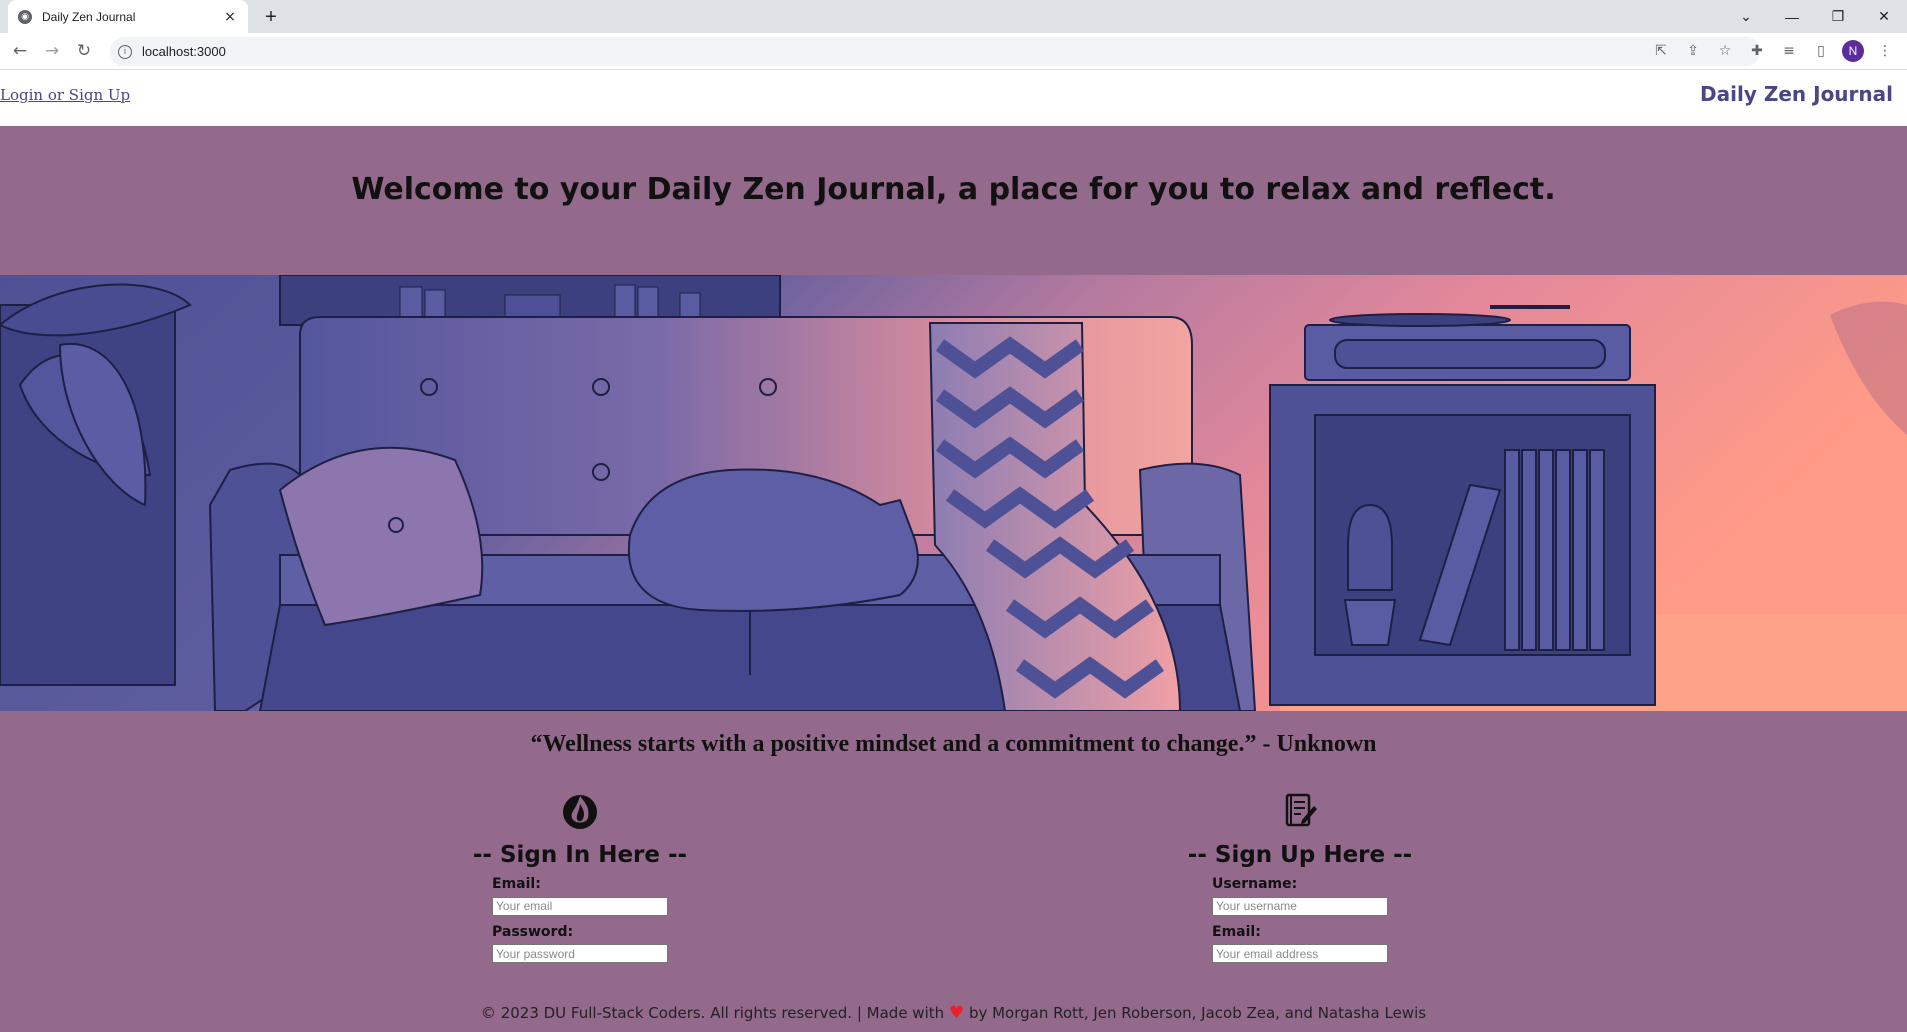 The width and height of the screenshot is (1907, 1032). I want to click on side-panel-icon: ▯, so click(1821, 51).